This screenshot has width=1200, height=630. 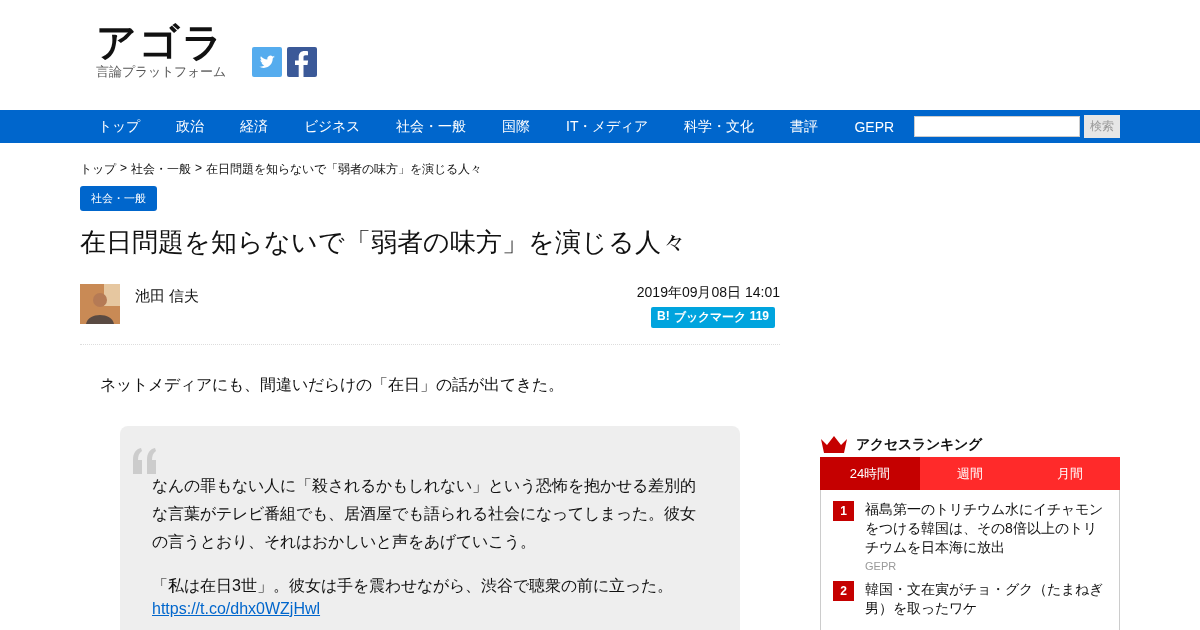 What do you see at coordinates (332, 126) in the screenshot?
I see `nav-link: ビジネス` at bounding box center [332, 126].